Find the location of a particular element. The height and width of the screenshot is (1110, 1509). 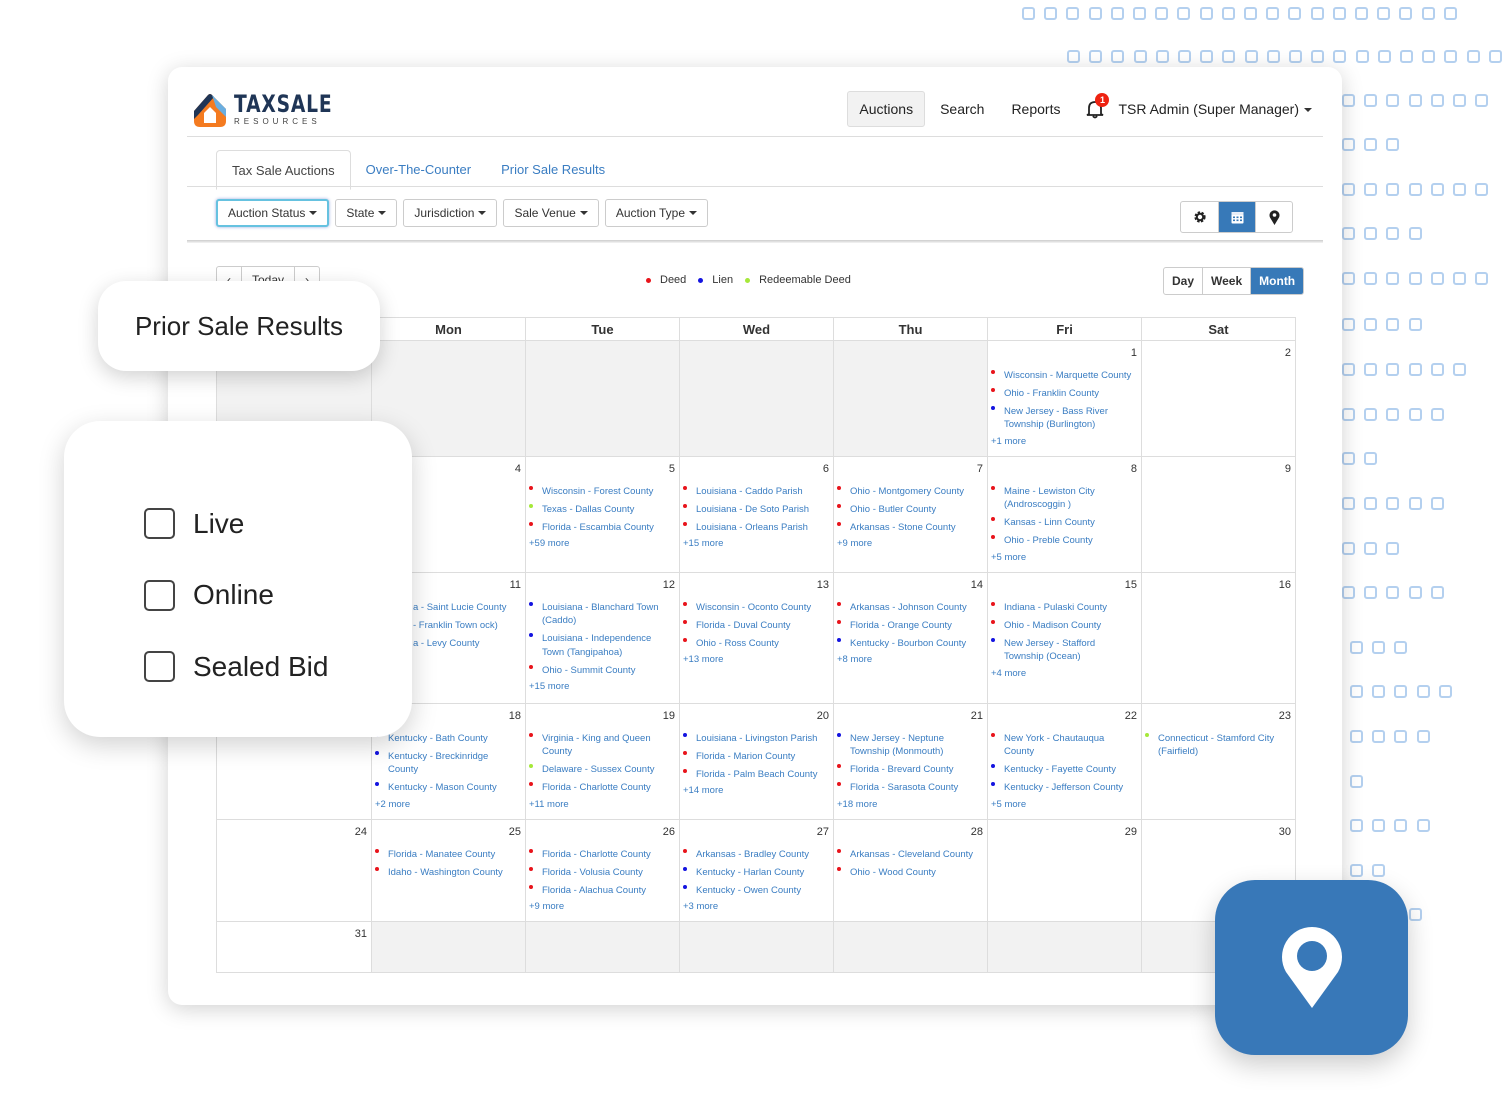

auction-event: New Jersey - Neptune Township (Monmouth) is located at coordinates (910, 745).